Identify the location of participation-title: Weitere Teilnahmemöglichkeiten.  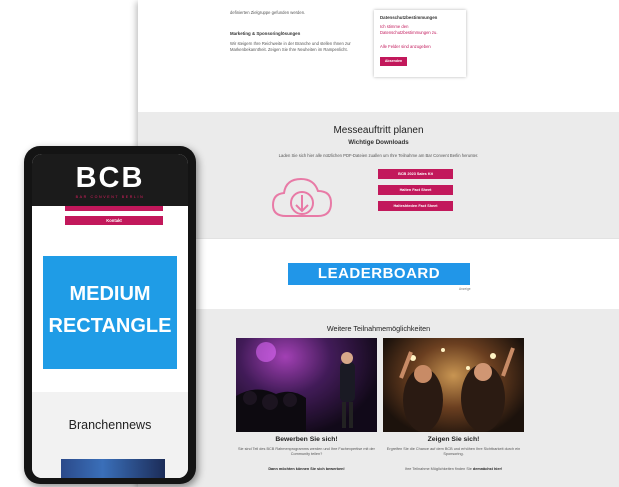
(378, 328).